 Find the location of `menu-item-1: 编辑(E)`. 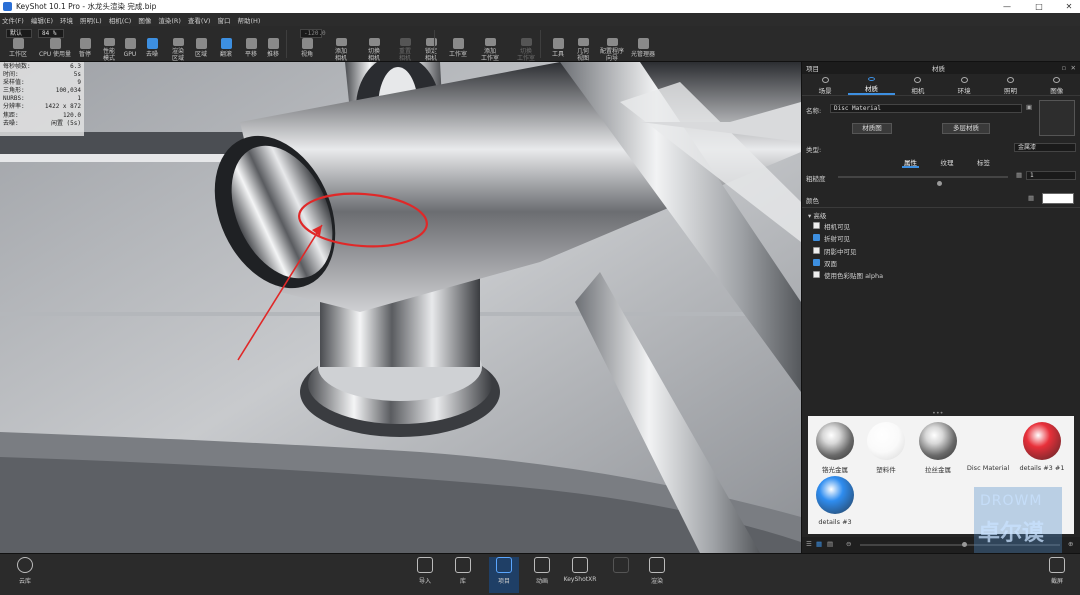

menu-item-1: 编辑(E) is located at coordinates (42, 20).